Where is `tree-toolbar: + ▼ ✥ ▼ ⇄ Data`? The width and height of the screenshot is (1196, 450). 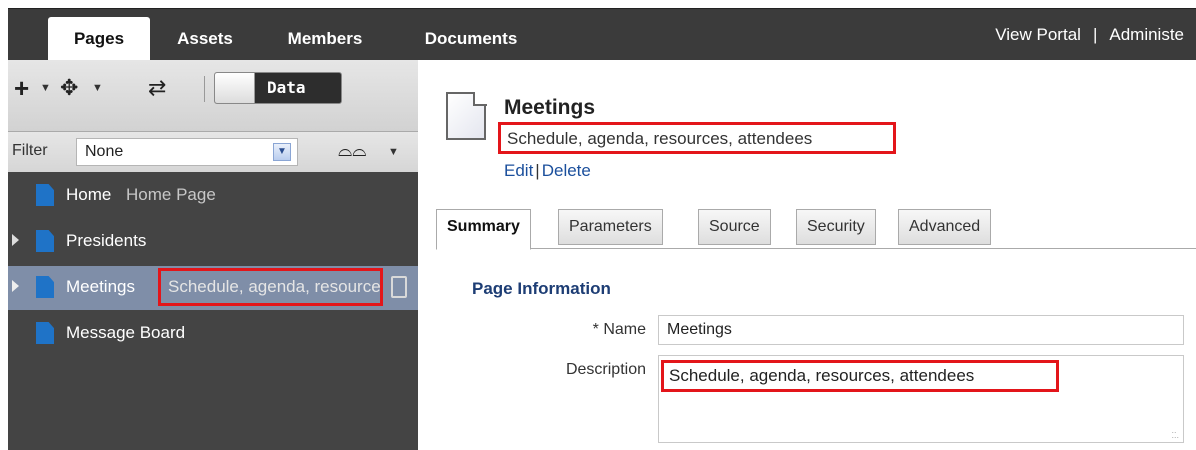
tree-toolbar: + ▼ ✥ ▼ ⇄ Data is located at coordinates (213, 96).